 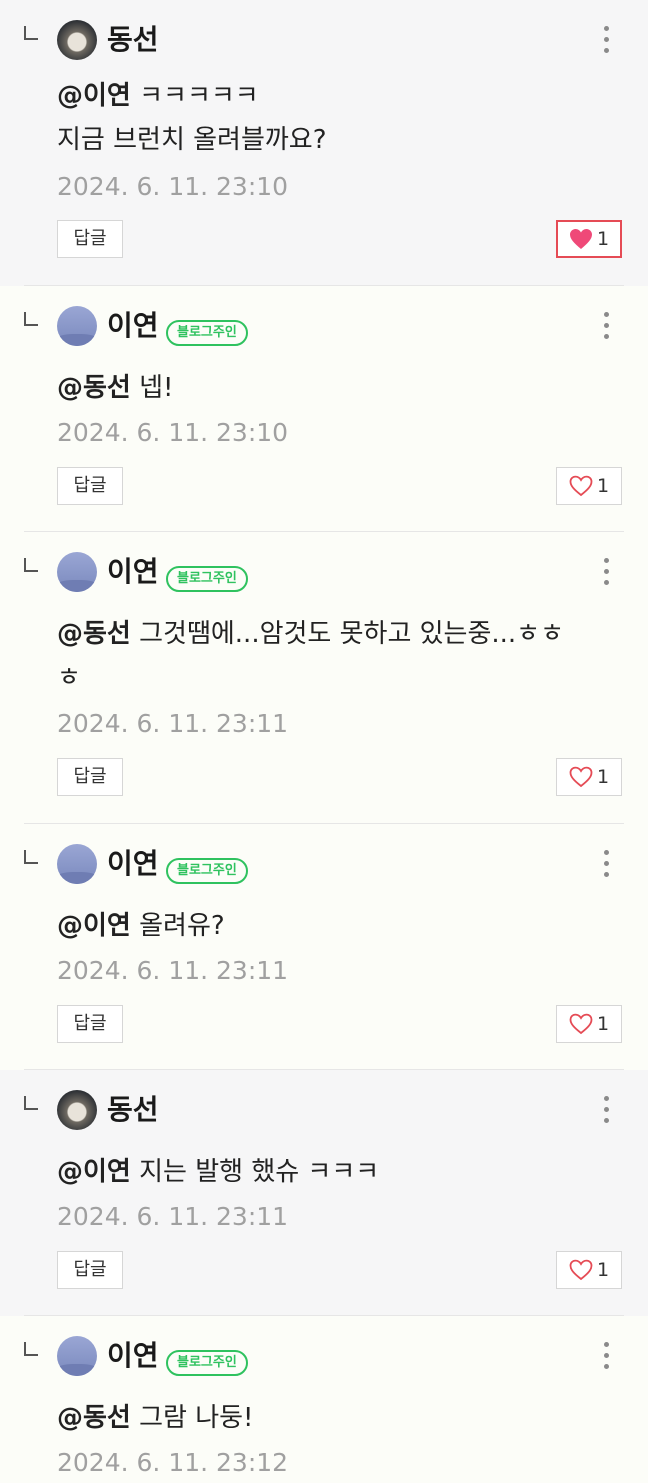 I want to click on comment-date: 2024. 6. 11. 23:12, so click(x=173, y=1462).